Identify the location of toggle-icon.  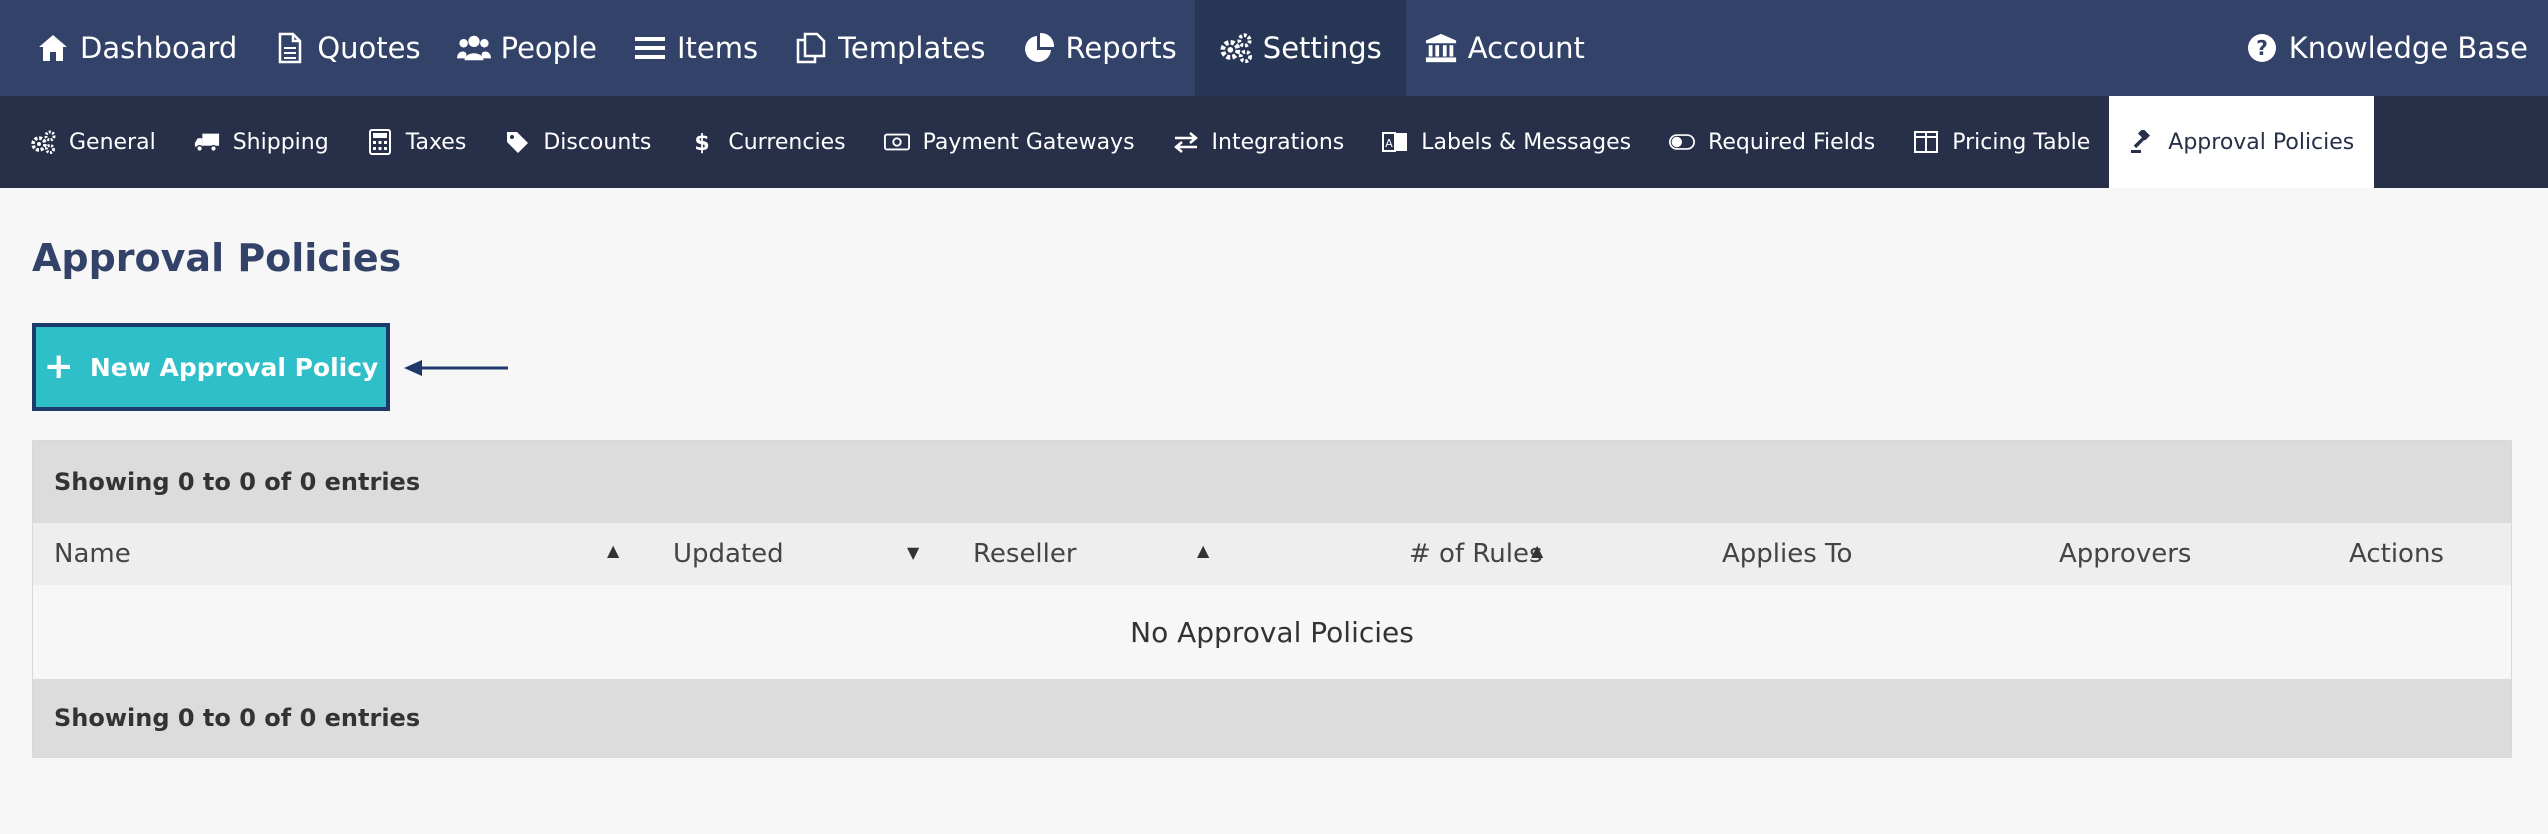
(1682, 142).